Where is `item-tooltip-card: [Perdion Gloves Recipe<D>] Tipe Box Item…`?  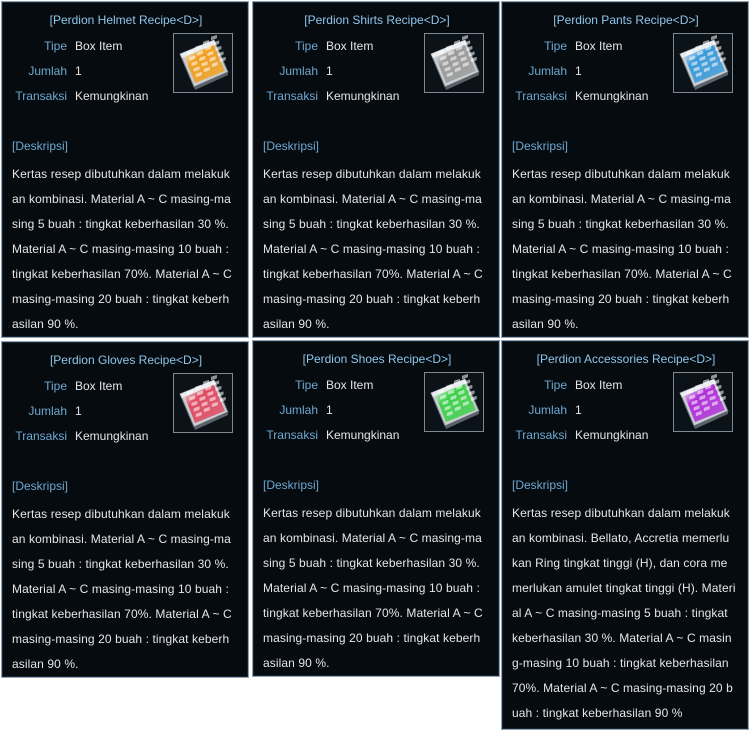
item-tooltip-card: [Perdion Gloves Recipe<D>] Tipe Box Item… is located at coordinates (125, 509).